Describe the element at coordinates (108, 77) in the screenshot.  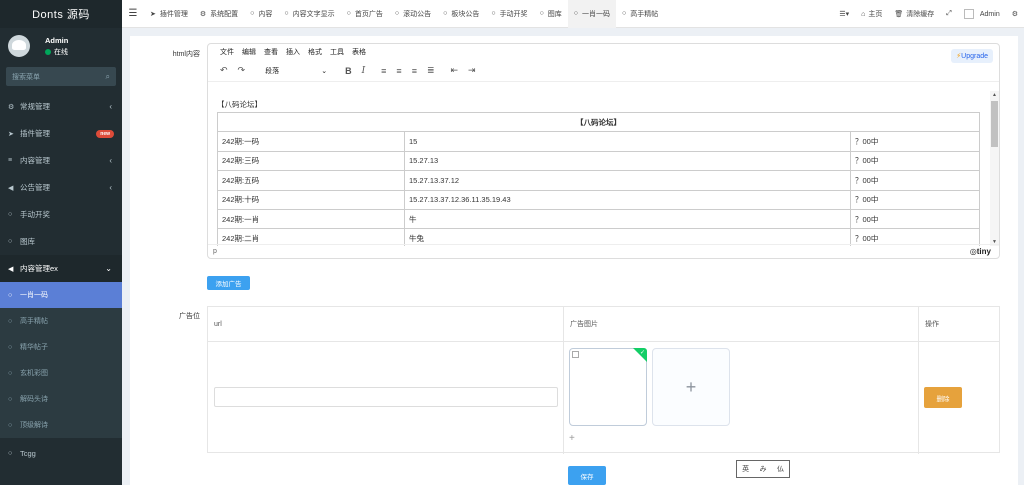
I see `search-icon: ⌕` at that location.